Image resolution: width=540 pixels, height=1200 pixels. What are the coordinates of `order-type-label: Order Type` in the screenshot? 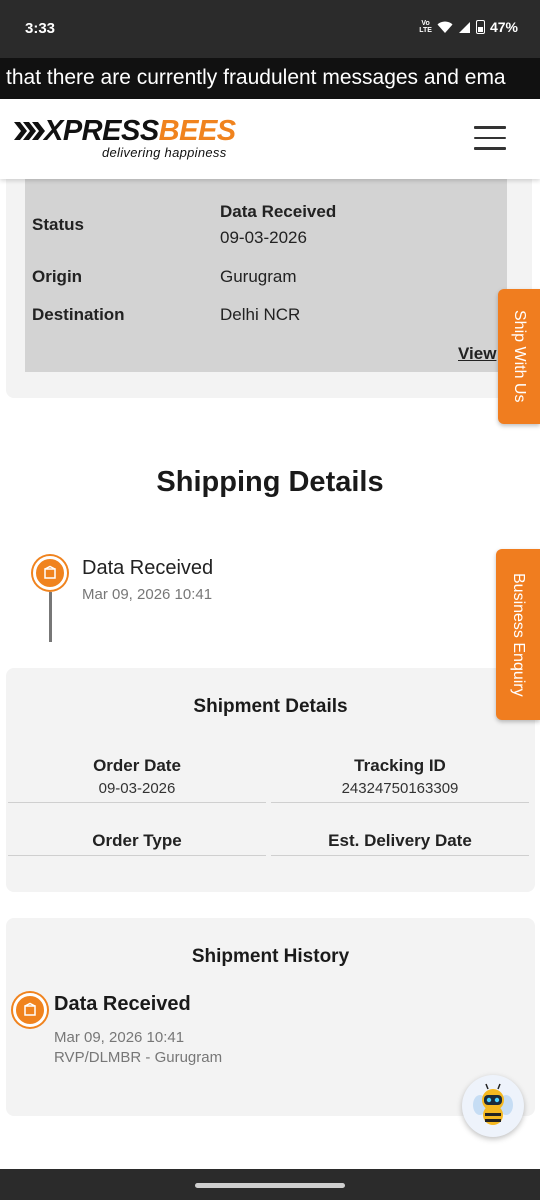 It's located at (137, 840).